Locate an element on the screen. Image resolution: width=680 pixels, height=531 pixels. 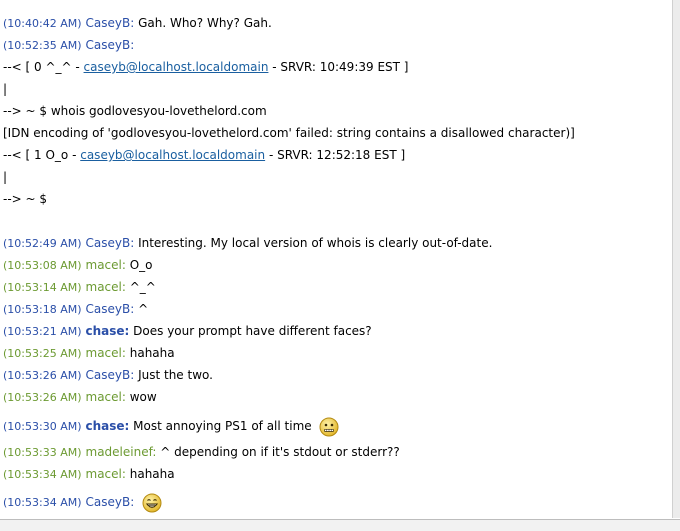
message-text: Does your prompt have different faces? is located at coordinates (252, 331).